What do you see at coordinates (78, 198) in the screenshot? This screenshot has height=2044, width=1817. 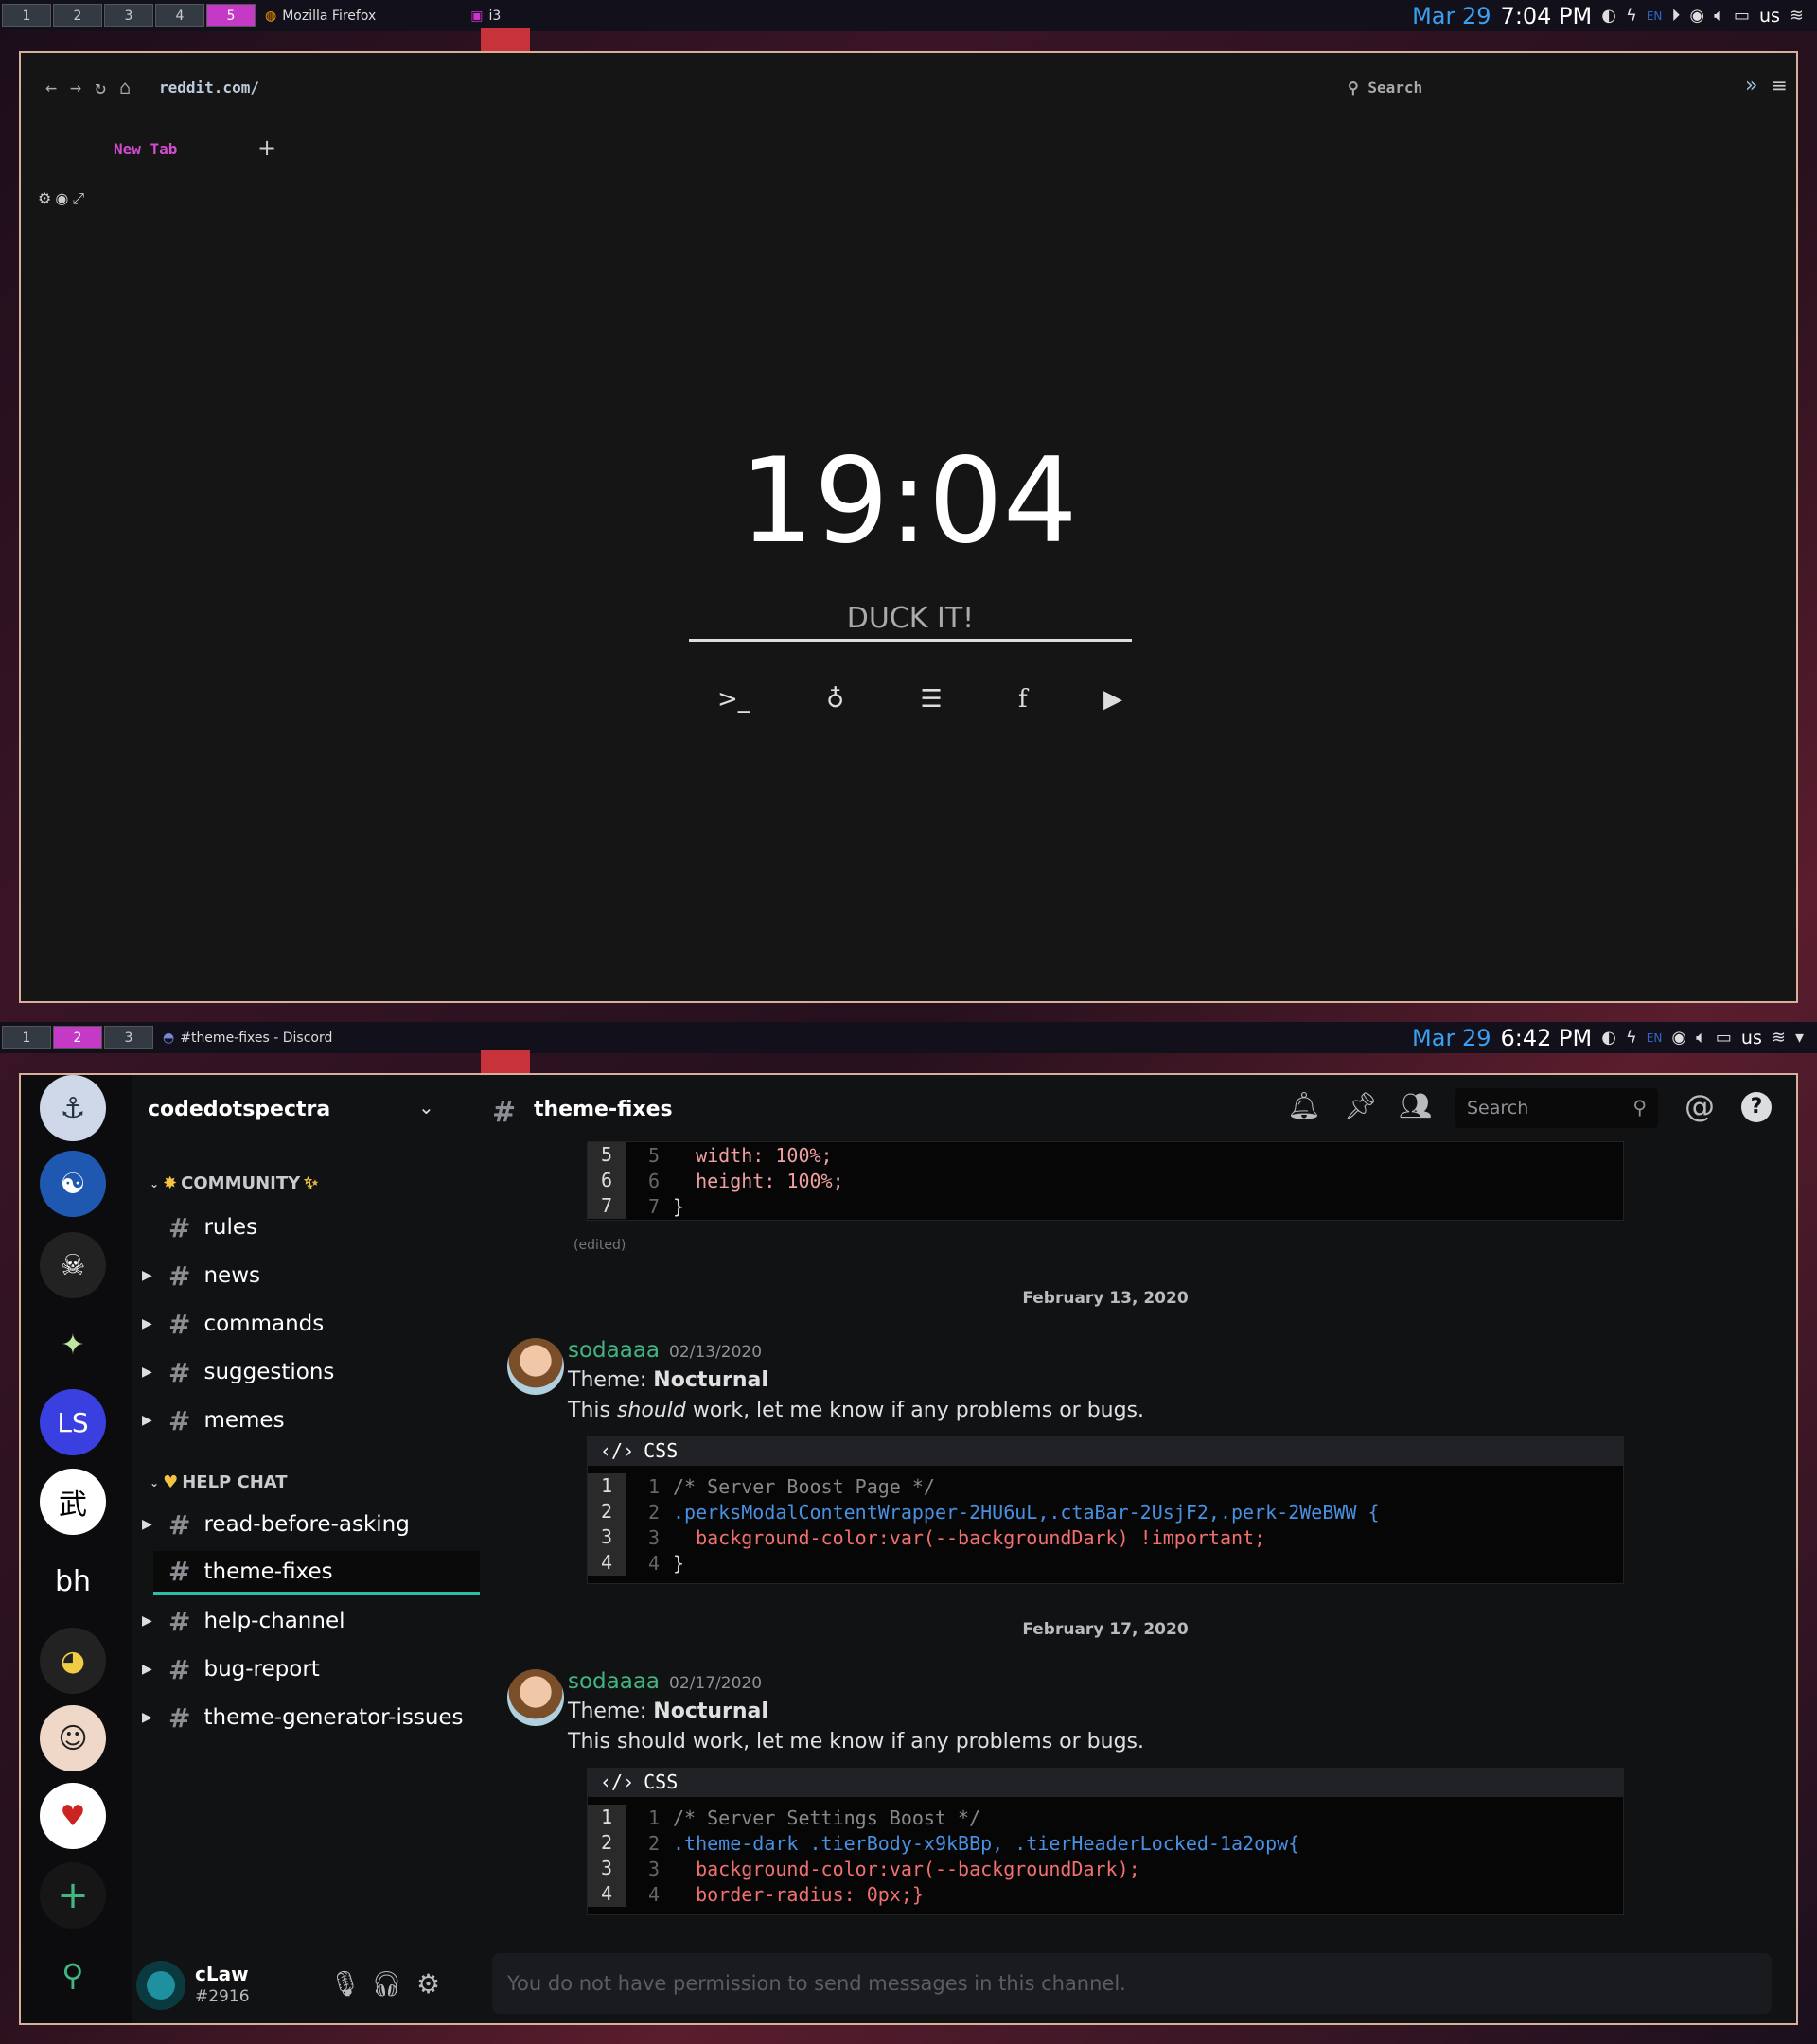 I see `expand-icon: ⤢` at bounding box center [78, 198].